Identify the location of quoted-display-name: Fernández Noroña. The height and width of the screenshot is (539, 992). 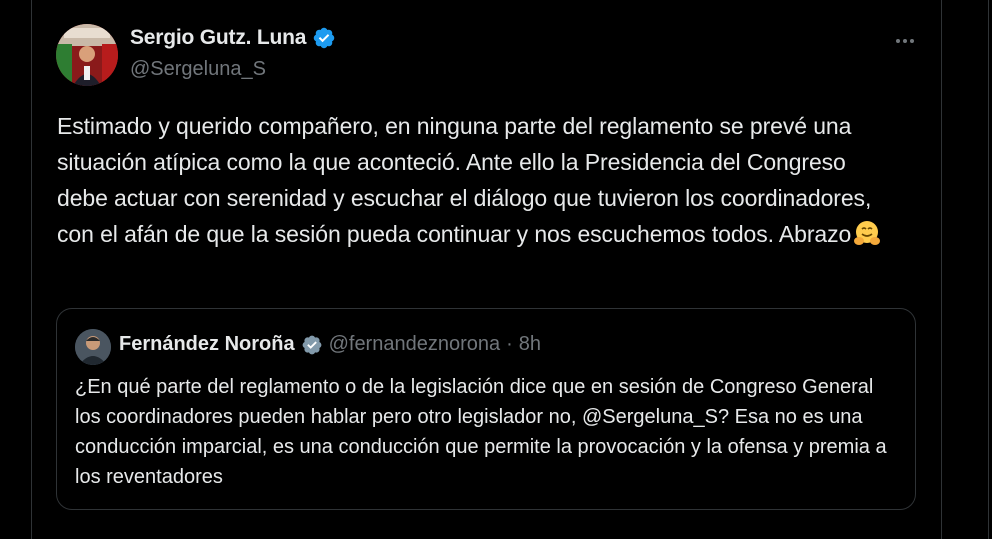
(207, 344).